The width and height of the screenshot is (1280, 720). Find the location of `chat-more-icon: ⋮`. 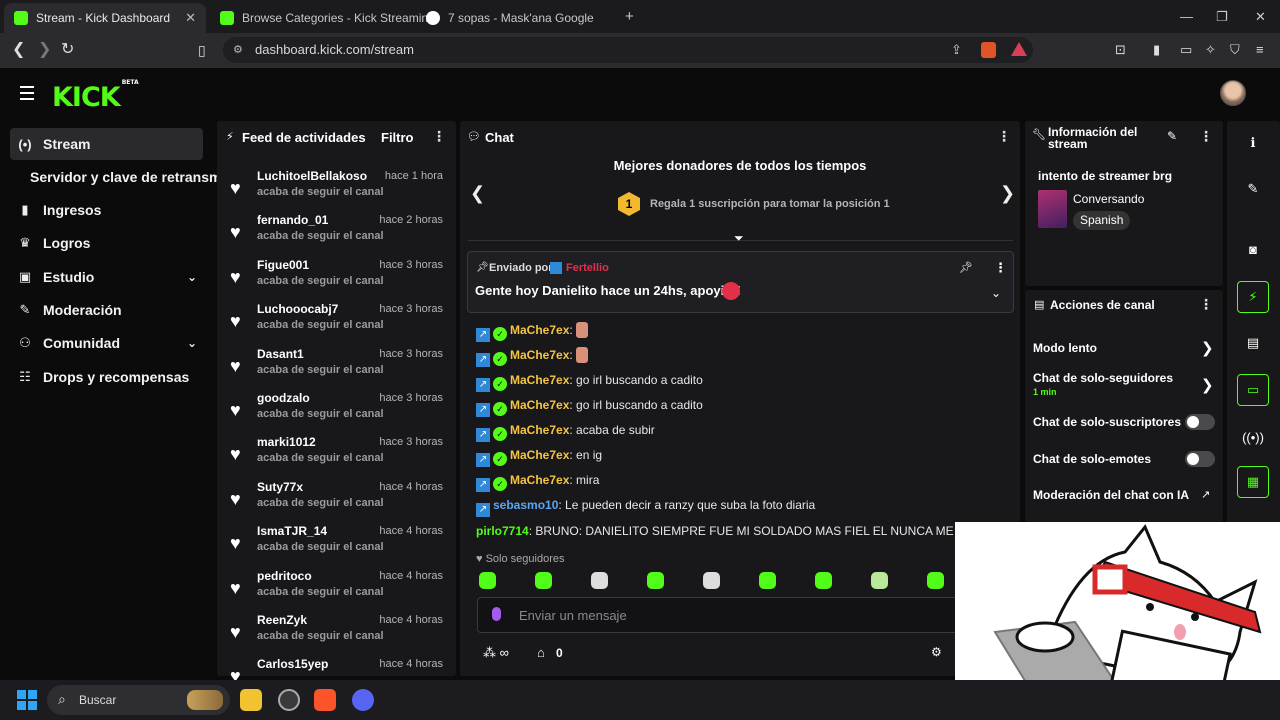

chat-more-icon: ⋮ is located at coordinates (1004, 136).